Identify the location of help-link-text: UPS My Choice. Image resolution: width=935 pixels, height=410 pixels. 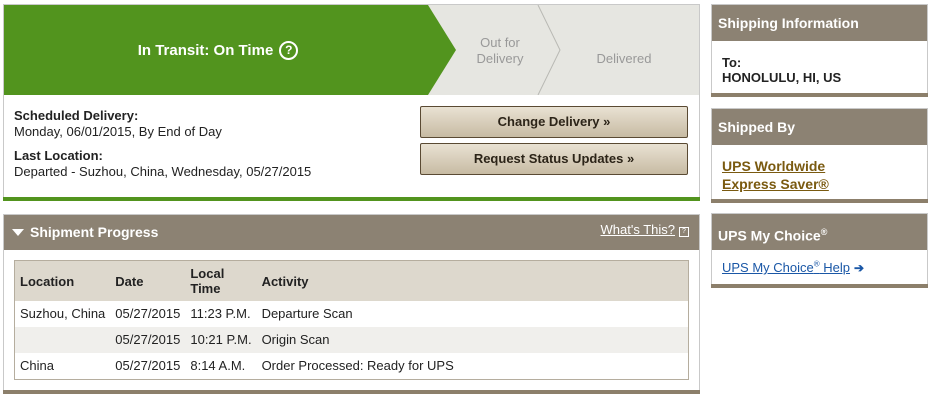
(768, 267).